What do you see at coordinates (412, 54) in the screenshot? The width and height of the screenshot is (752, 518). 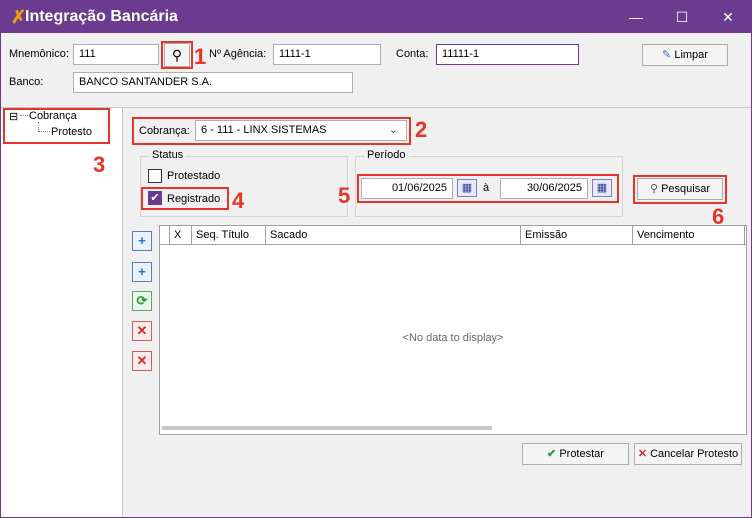 I see `conta-label: Conta:` at bounding box center [412, 54].